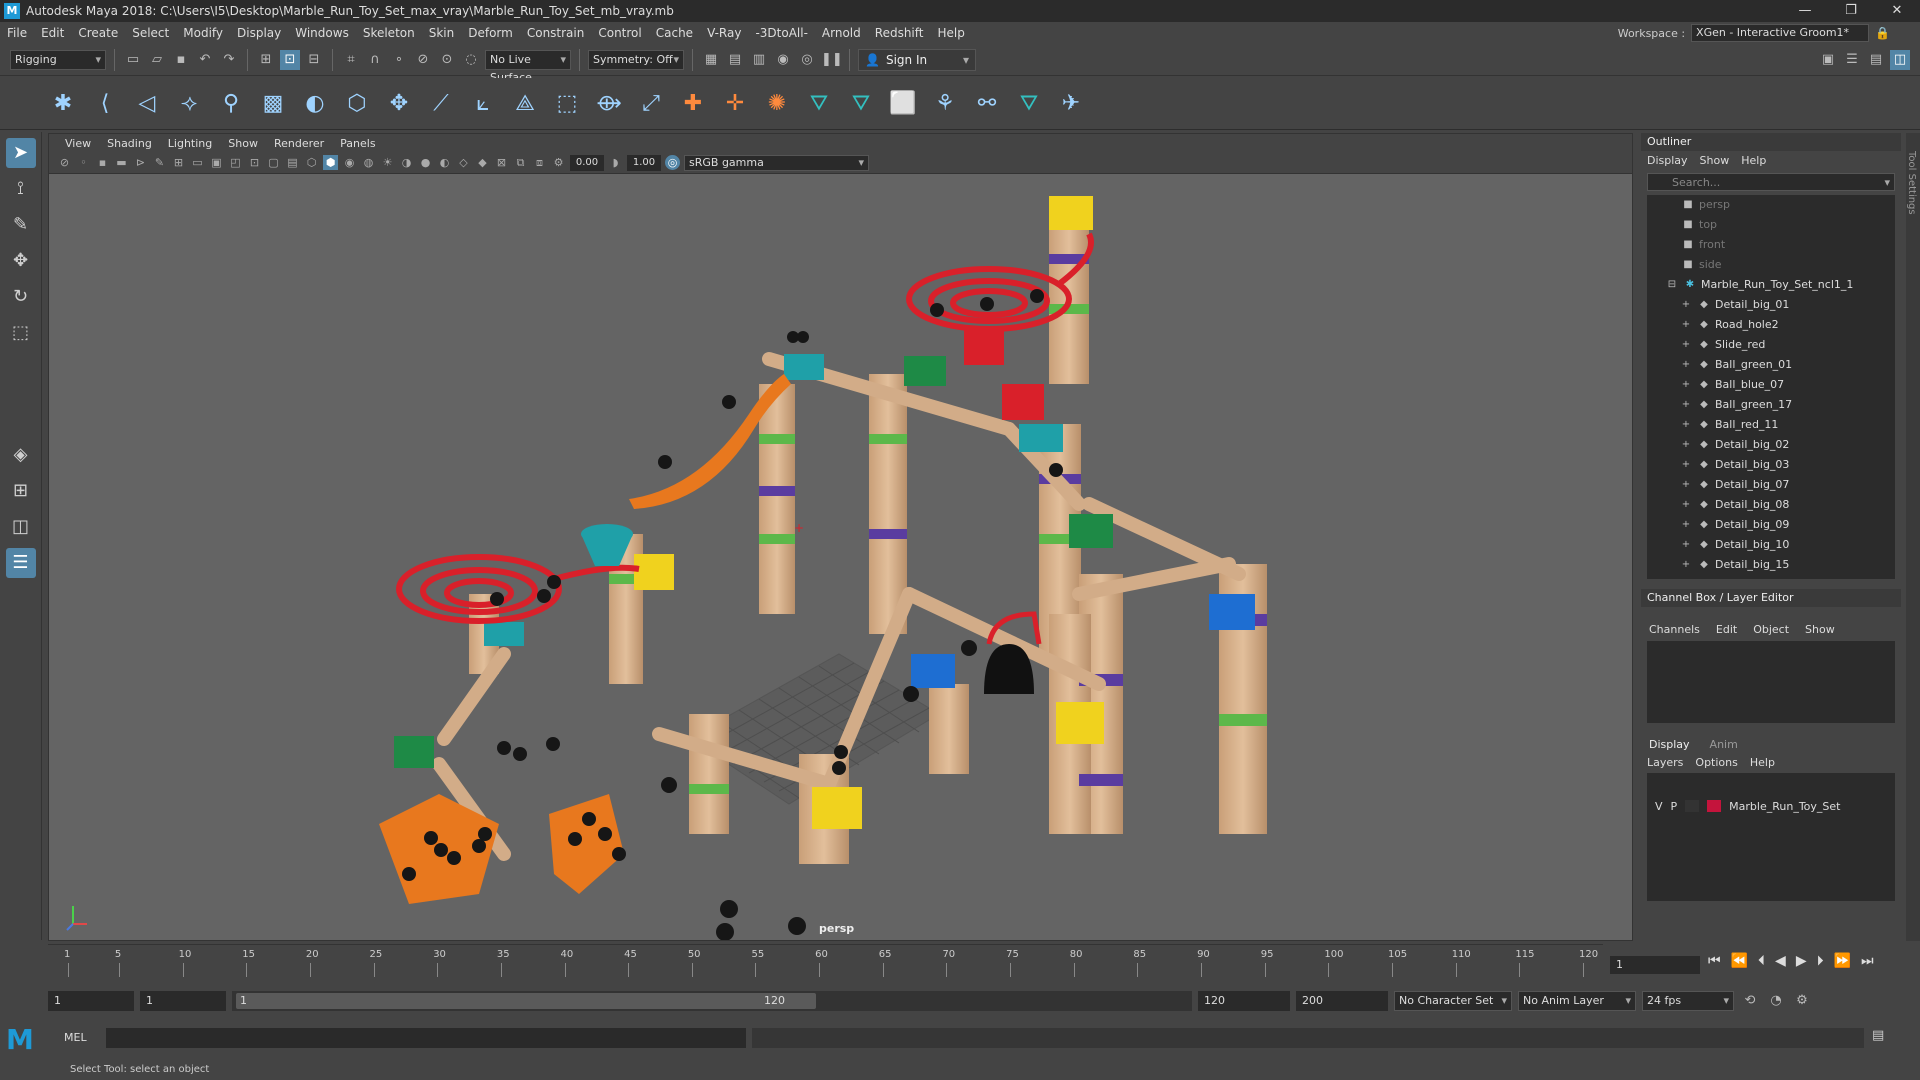 The image size is (1920, 1080). Describe the element at coordinates (322, 33) in the screenshot. I see `menu-windows: Windows` at that location.